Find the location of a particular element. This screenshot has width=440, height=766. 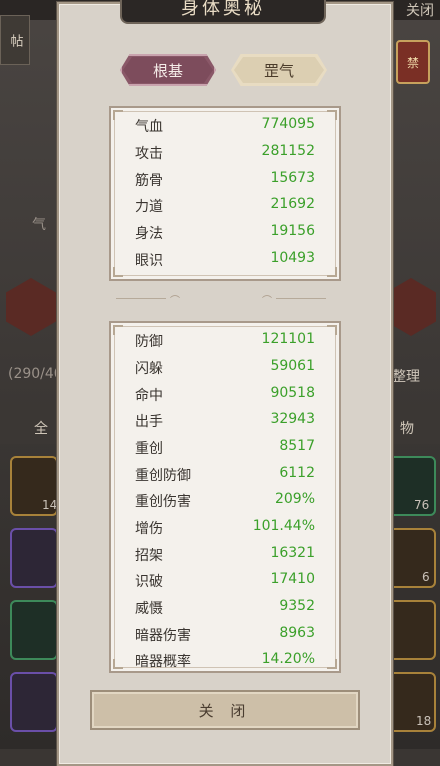

stat-row: 招架 16321 is located at coordinates (225, 554).